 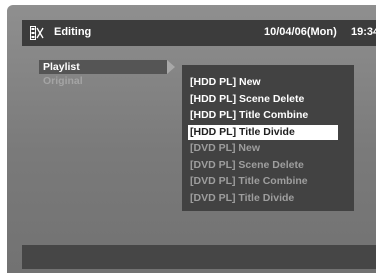 What do you see at coordinates (263, 99) in the screenshot?
I see `submenu-item-hdd-scene-delete: [HDD PL] Scene Delete` at bounding box center [263, 99].